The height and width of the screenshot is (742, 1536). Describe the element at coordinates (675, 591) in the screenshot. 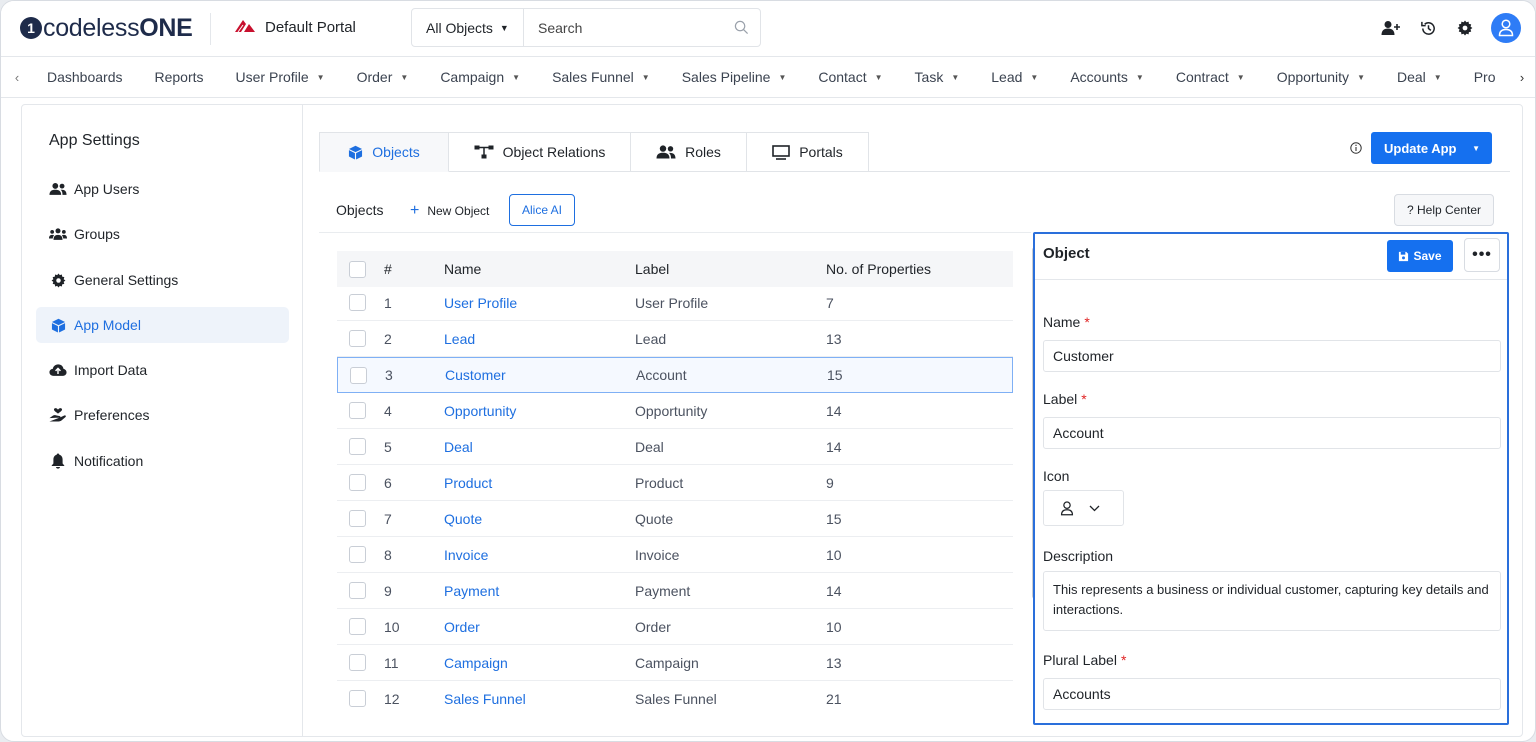

I see `table-row: 9 Payment Payment 14` at that location.